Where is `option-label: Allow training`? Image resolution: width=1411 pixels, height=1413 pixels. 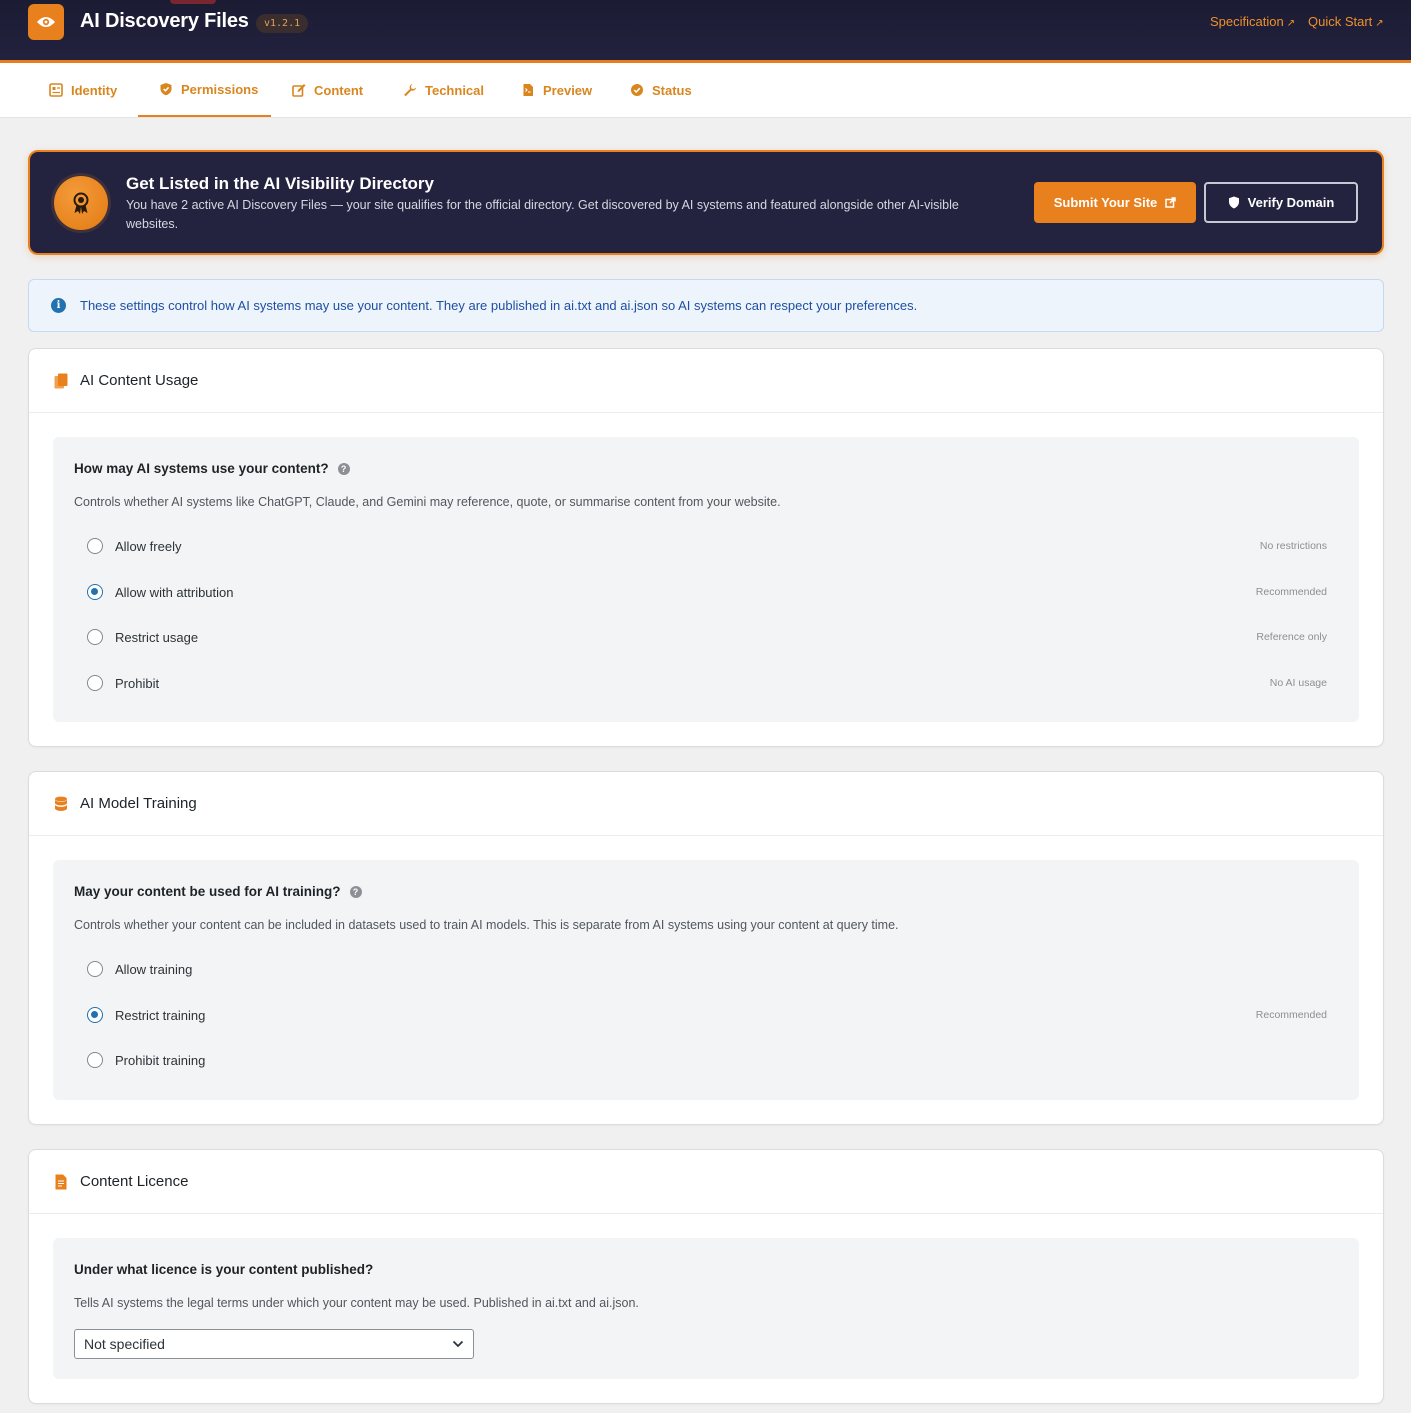
option-label: Allow training is located at coordinates (154, 969).